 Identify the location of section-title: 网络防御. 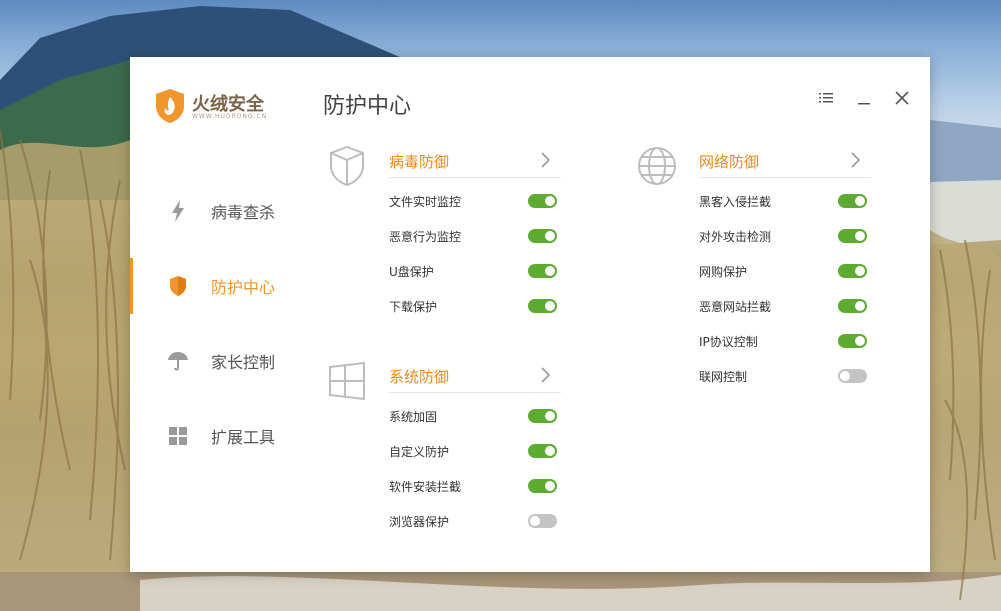
(729, 162).